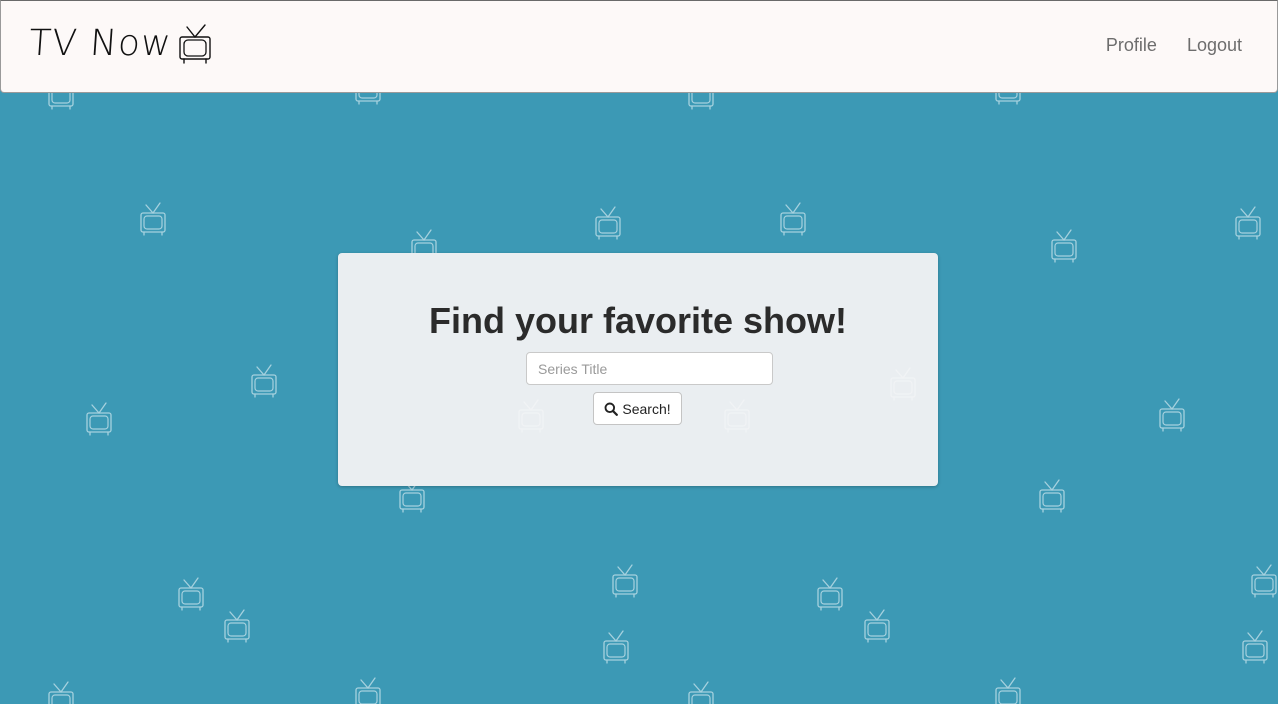  I want to click on search-button: Search!, so click(637, 408).